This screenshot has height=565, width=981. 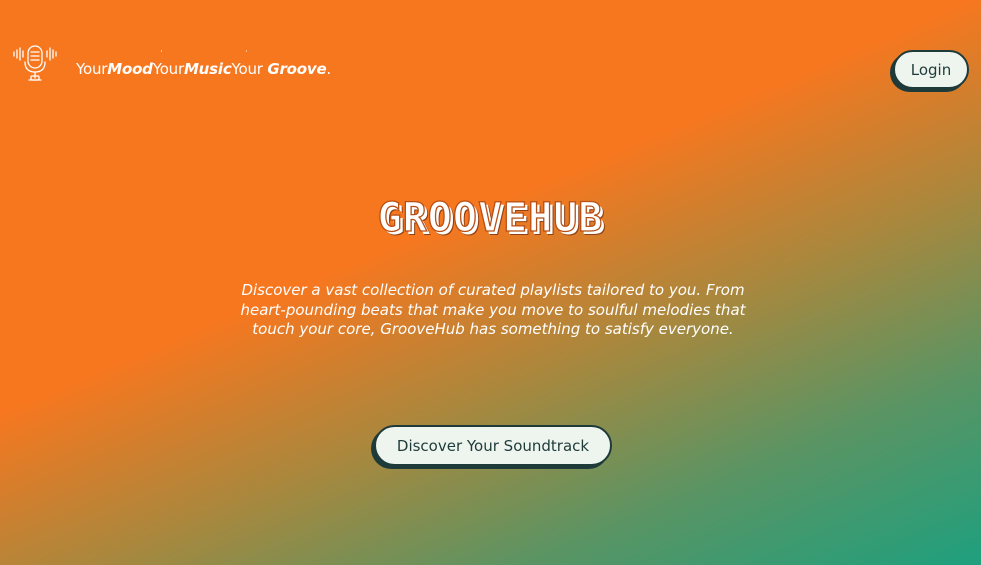 What do you see at coordinates (297, 69) in the screenshot?
I see `tagline-groove: Groove` at bounding box center [297, 69].